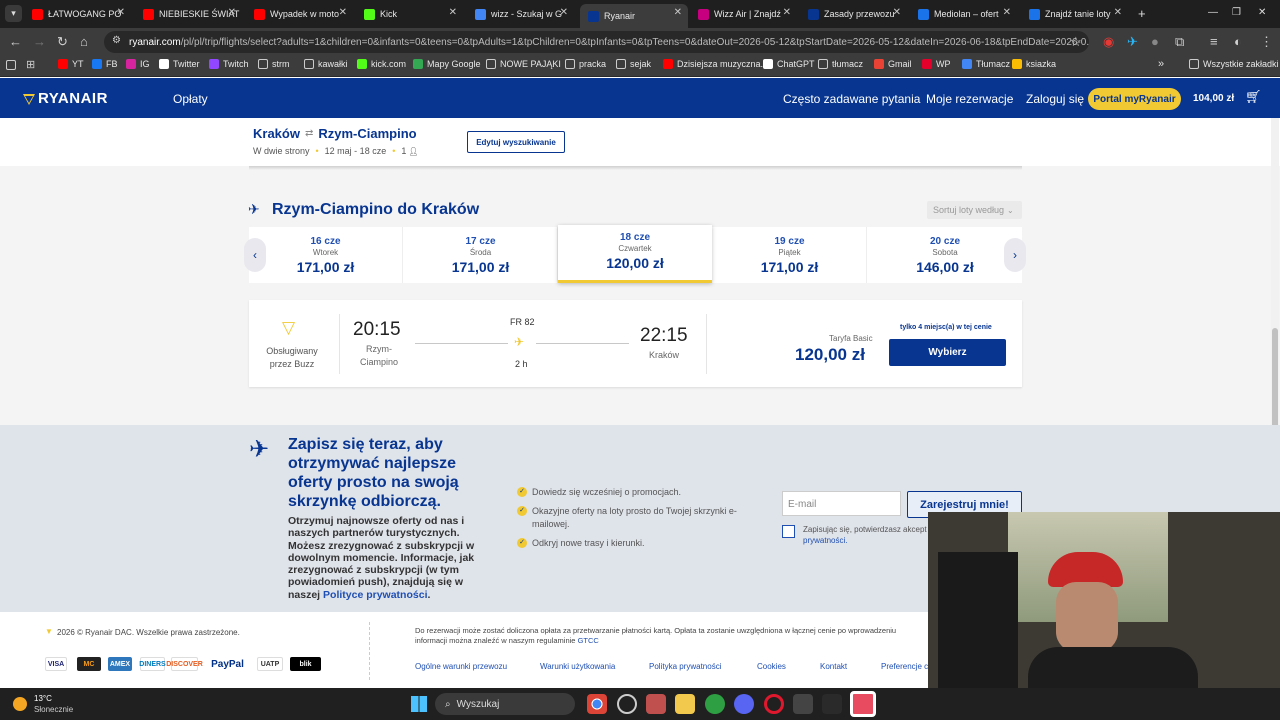 This screenshot has height=720, width=1280. What do you see at coordinates (936, 64) in the screenshot?
I see `bookmark-item: WP` at bounding box center [936, 64].